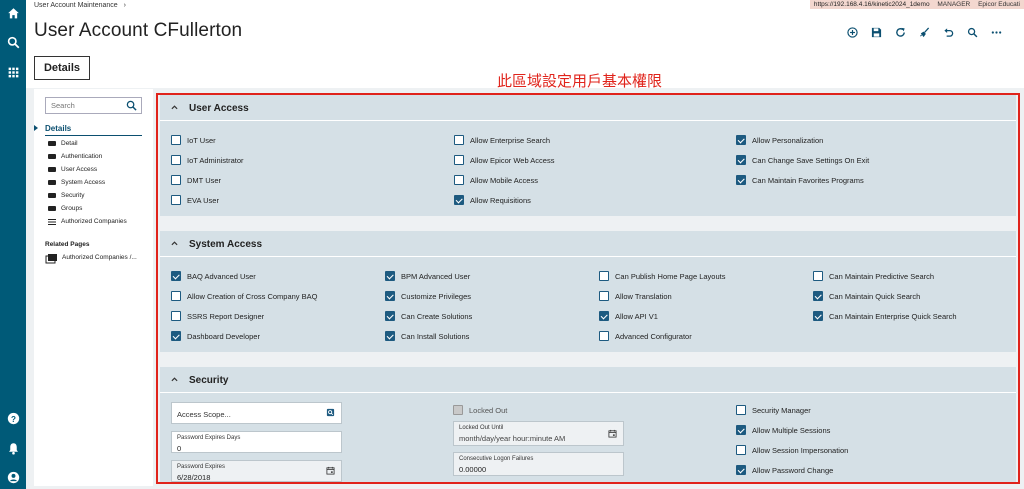 The image size is (1024, 489). Describe the element at coordinates (72, 169) in the screenshot. I see `nav-item-user-access: User Access` at that location.